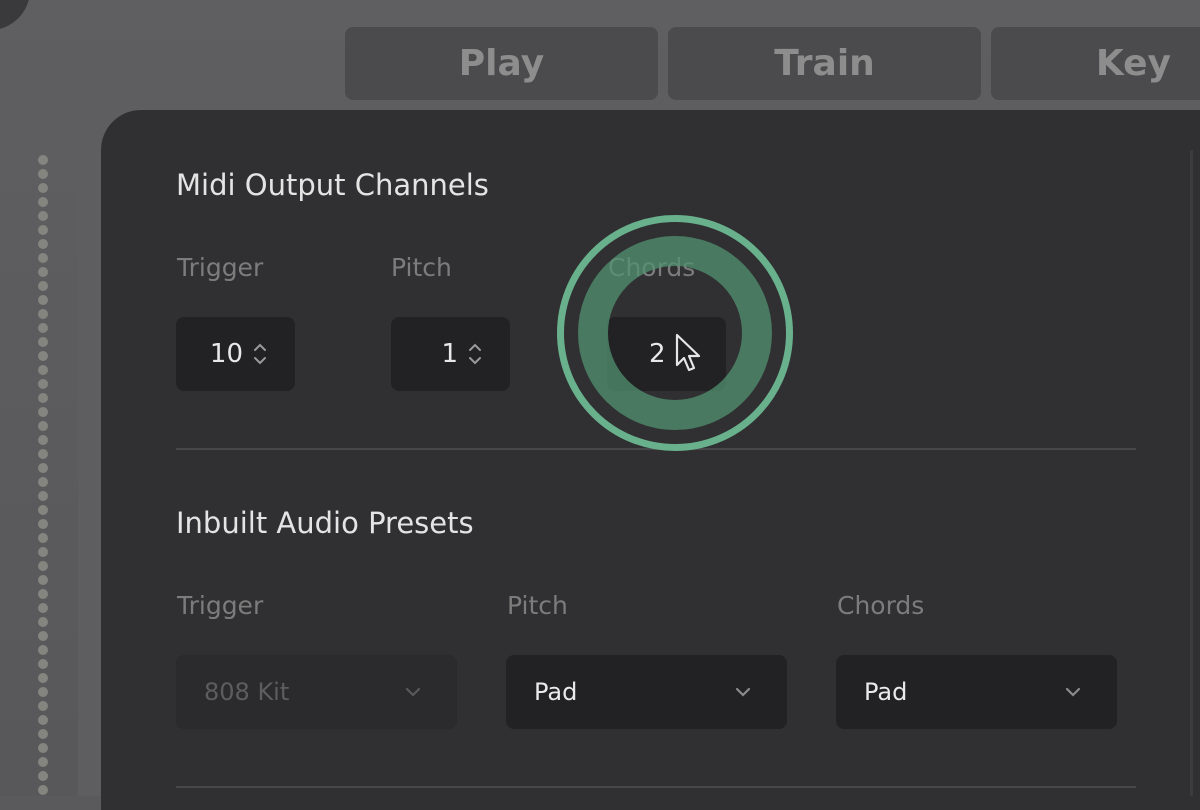 The width and height of the screenshot is (1200, 810). What do you see at coordinates (421, 267) in the screenshot?
I see `midi-pitch-label: Pitch` at bounding box center [421, 267].